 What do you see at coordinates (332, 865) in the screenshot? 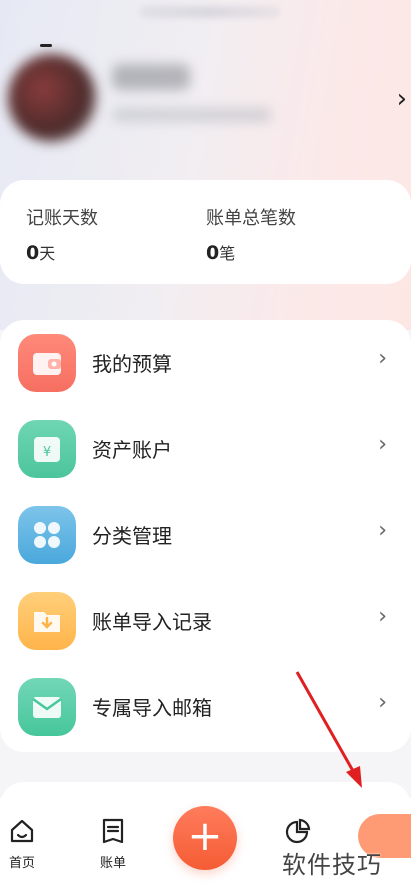
I see `watermark-text: 软件技巧` at bounding box center [332, 865].